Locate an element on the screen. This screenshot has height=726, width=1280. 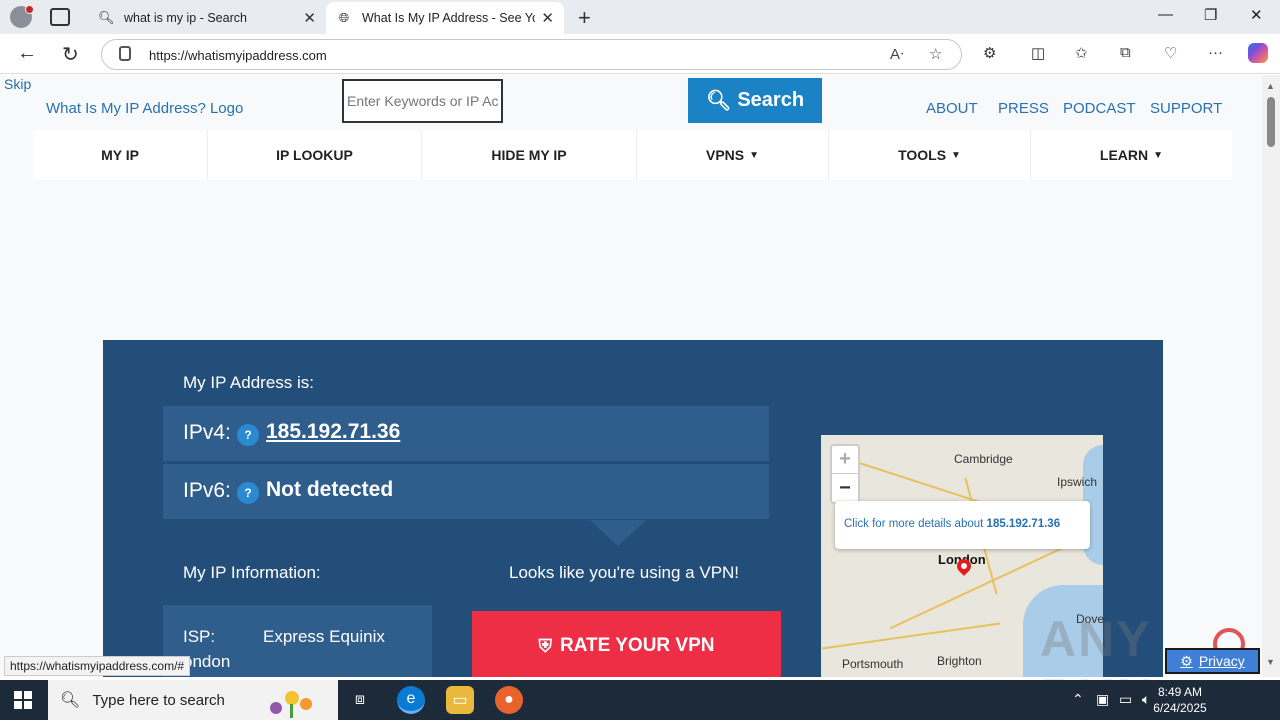
lock-icon is located at coordinates (125, 53).